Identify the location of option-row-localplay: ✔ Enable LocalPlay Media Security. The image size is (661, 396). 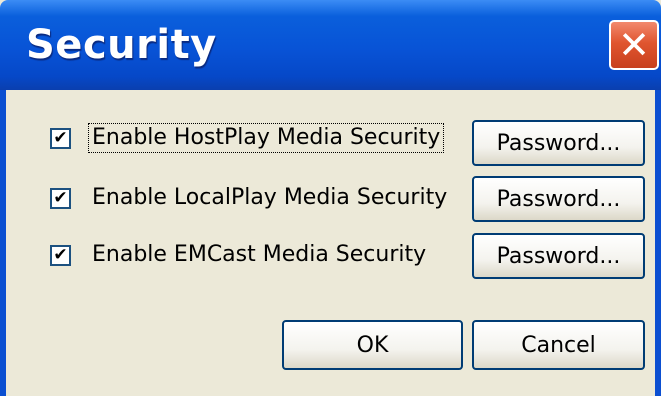
(250, 198).